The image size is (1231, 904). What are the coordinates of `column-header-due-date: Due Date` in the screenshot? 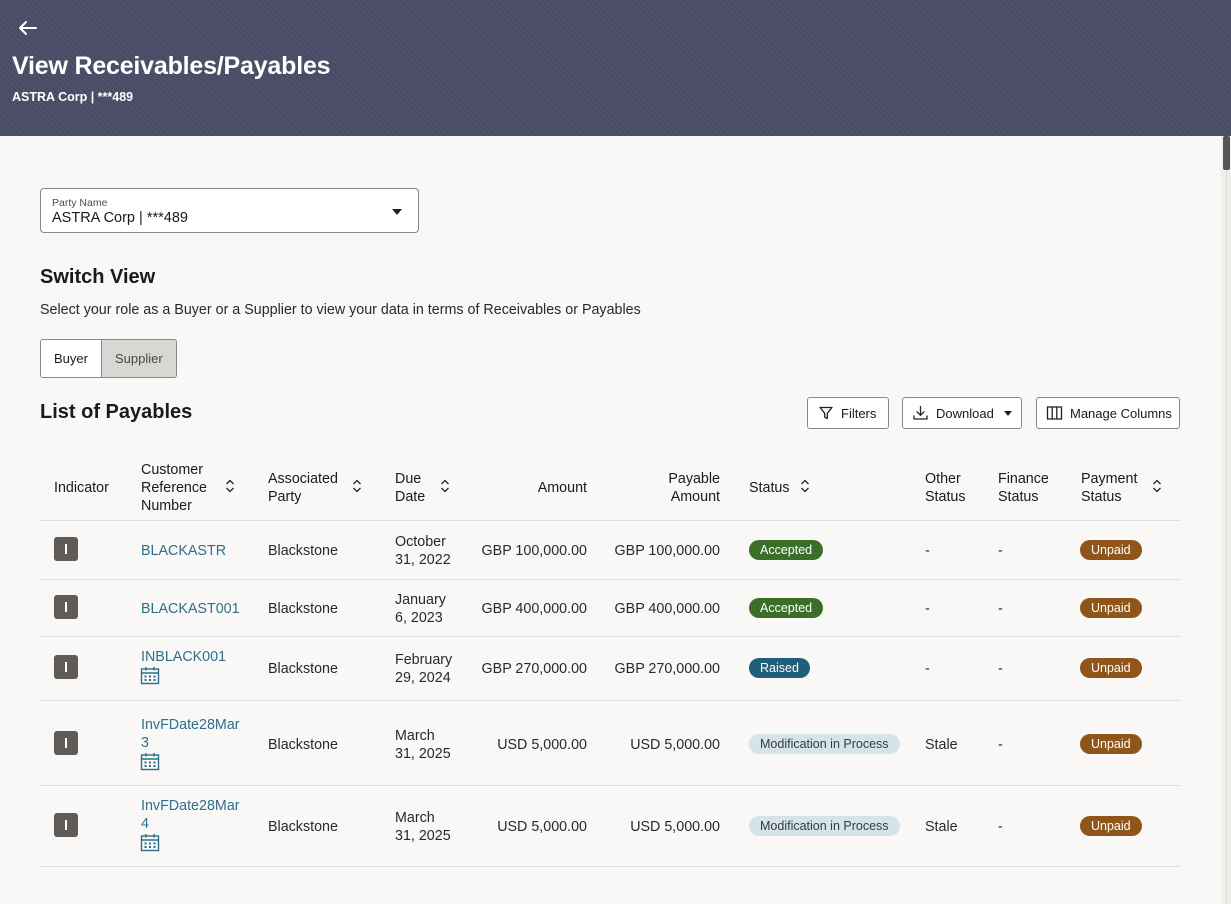 It's located at (410, 488).